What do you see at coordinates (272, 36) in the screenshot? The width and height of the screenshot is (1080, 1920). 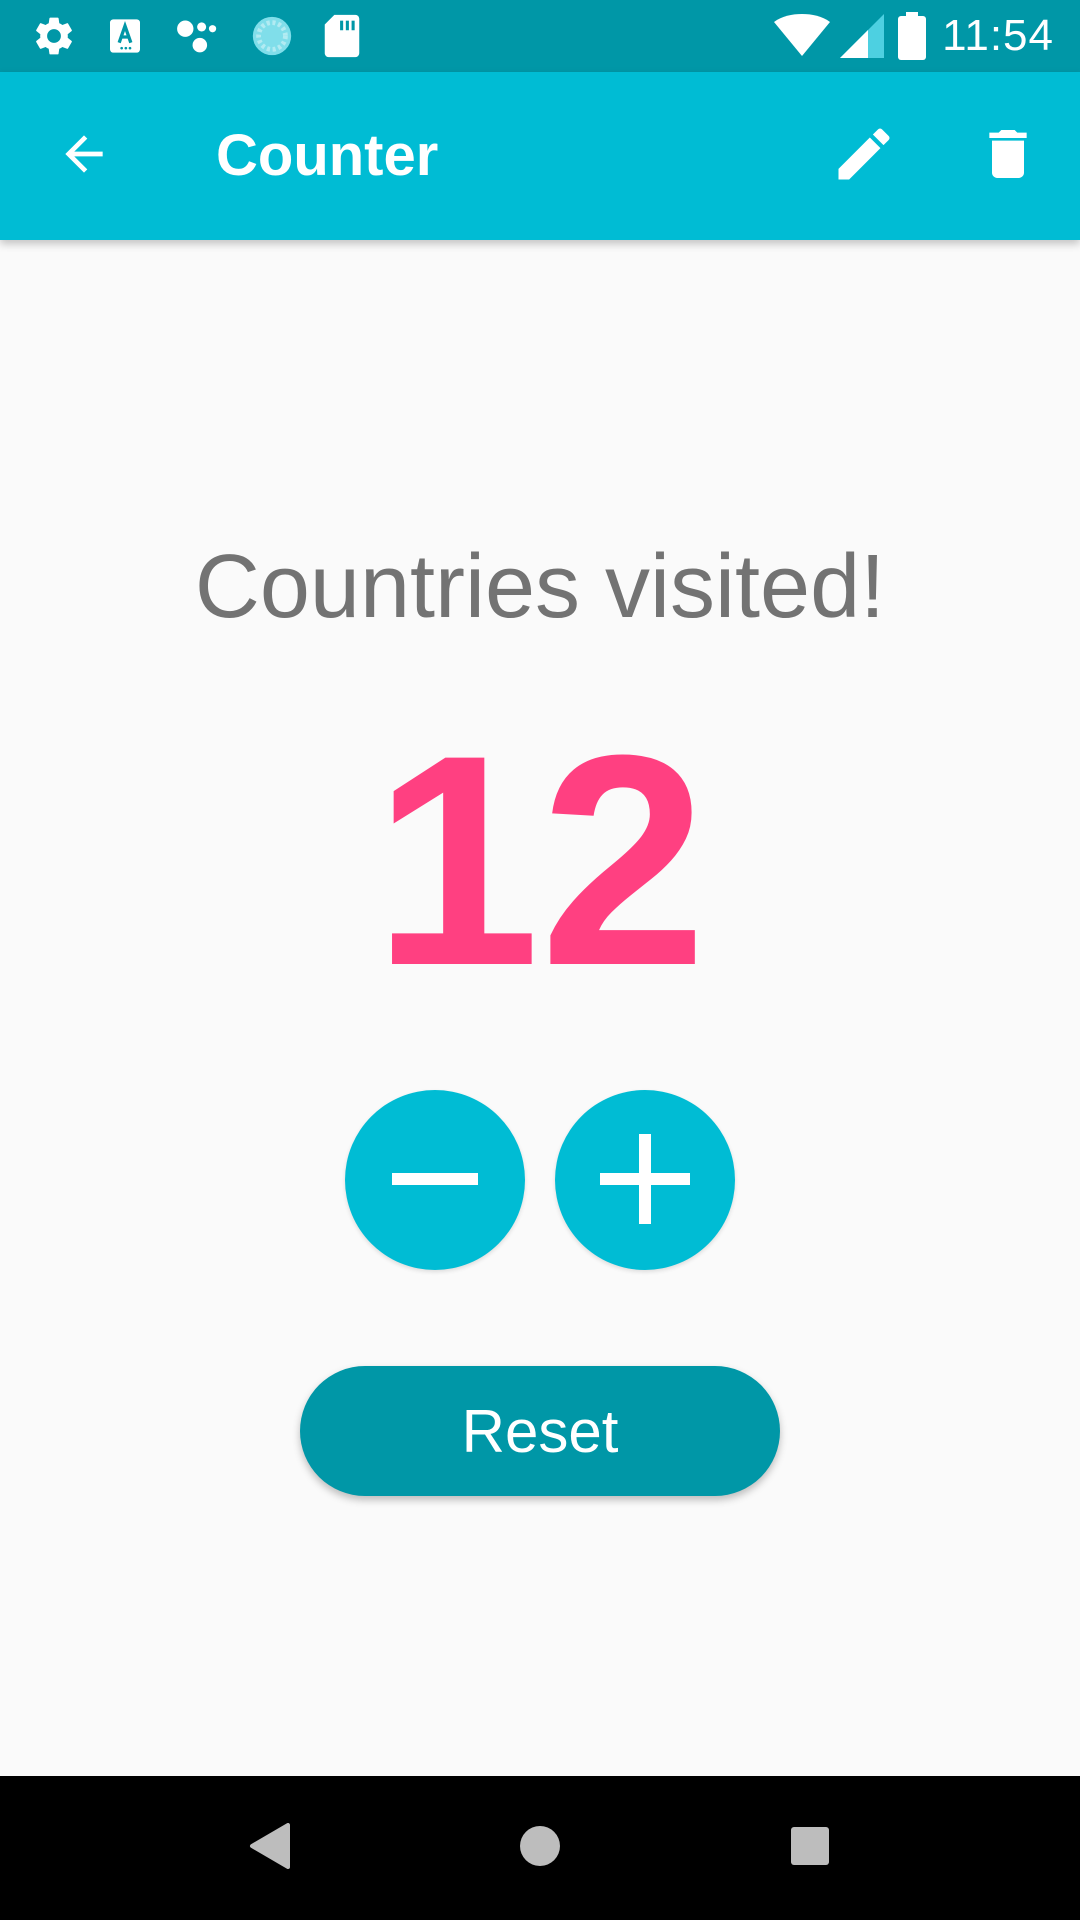 I see `sync-spinner-icon` at bounding box center [272, 36].